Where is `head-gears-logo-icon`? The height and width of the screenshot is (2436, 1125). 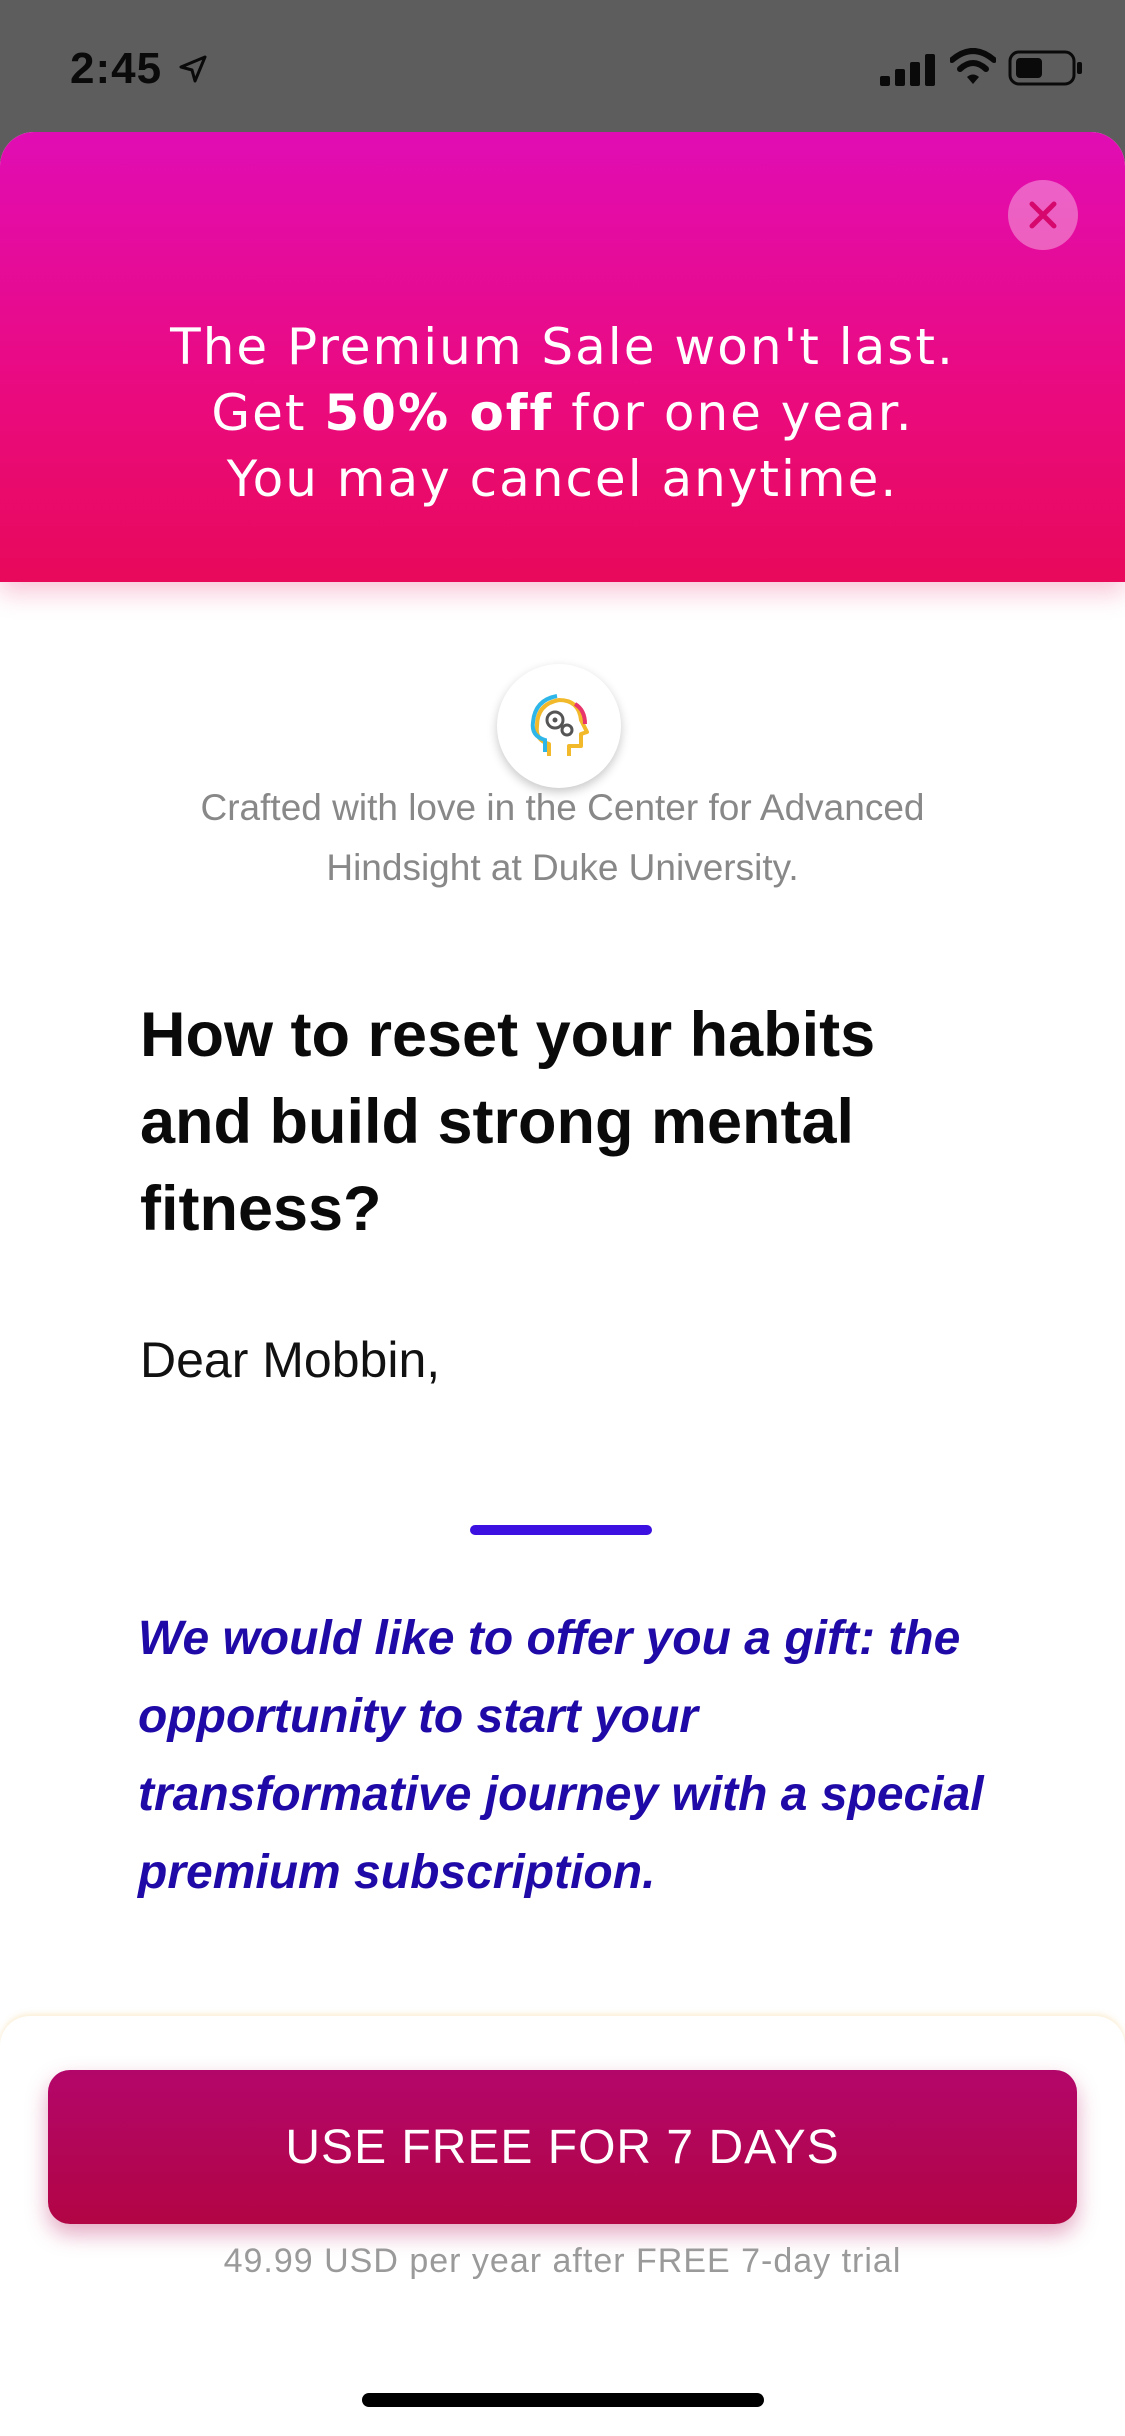
head-gears-logo-icon is located at coordinates (559, 725).